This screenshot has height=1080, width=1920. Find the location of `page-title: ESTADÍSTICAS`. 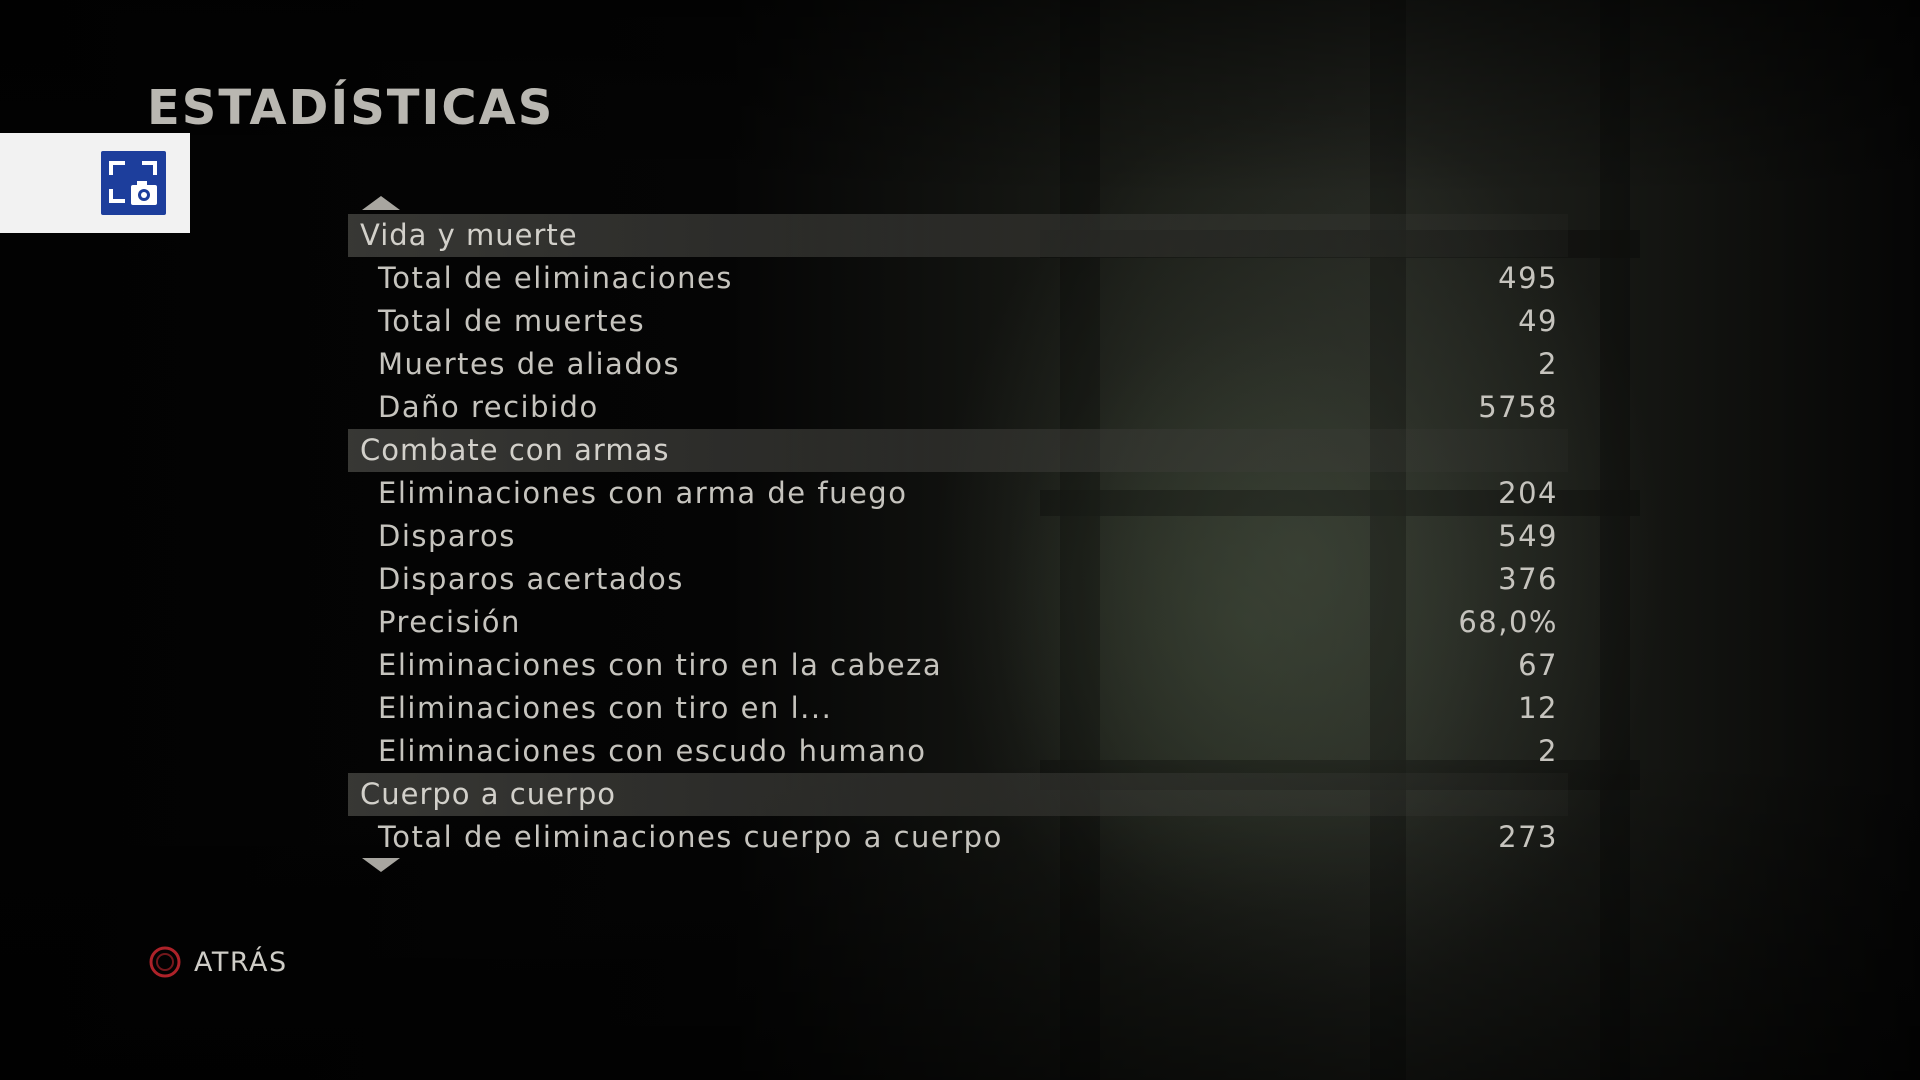

page-title: ESTADÍSTICAS is located at coordinates (351, 108).